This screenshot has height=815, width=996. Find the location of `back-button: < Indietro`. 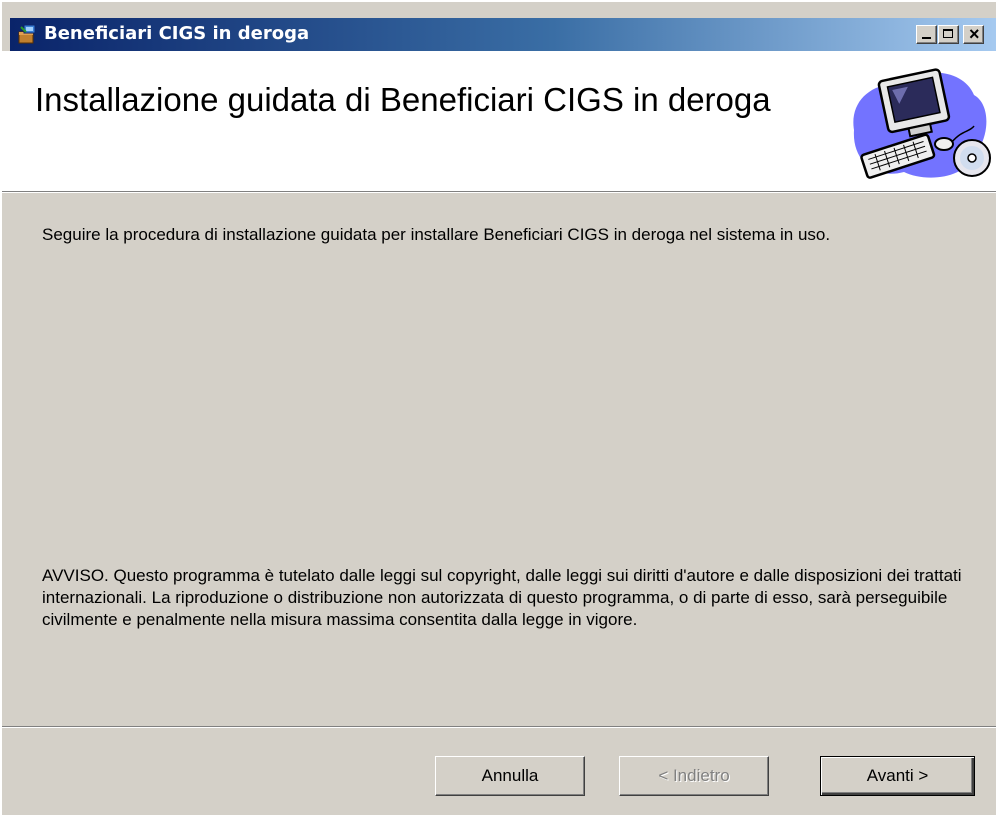

back-button: < Indietro is located at coordinates (694, 776).